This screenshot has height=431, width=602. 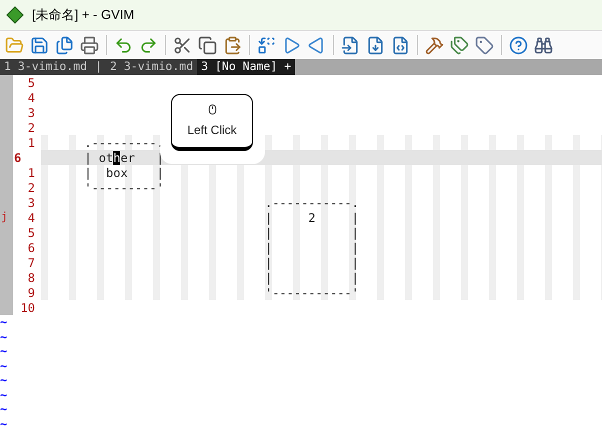 What do you see at coordinates (123, 158) in the screenshot?
I see `code-line: | other |` at bounding box center [123, 158].